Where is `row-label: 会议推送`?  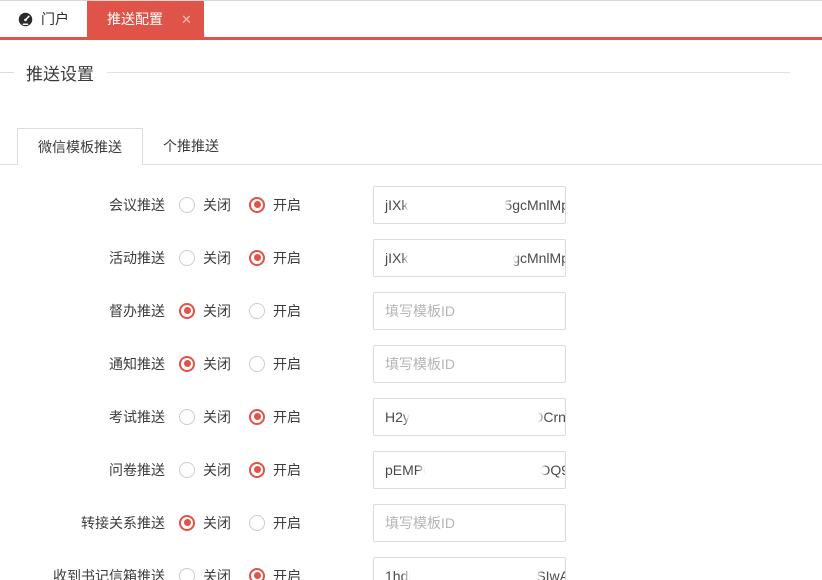
row-label: 会议推送 is located at coordinates (137, 204).